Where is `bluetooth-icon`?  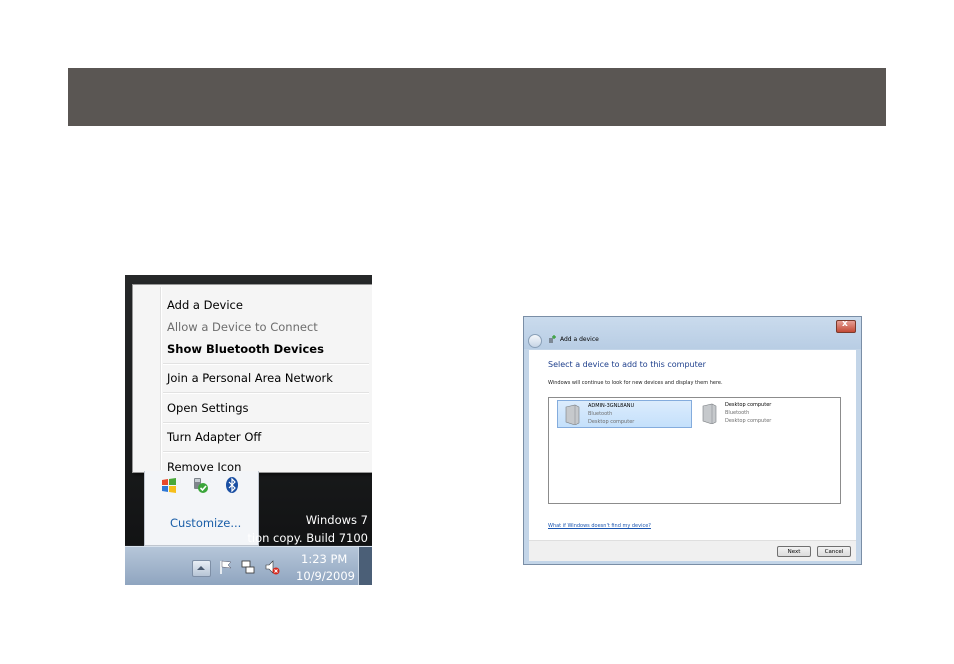
bluetooth-icon is located at coordinates (232, 485).